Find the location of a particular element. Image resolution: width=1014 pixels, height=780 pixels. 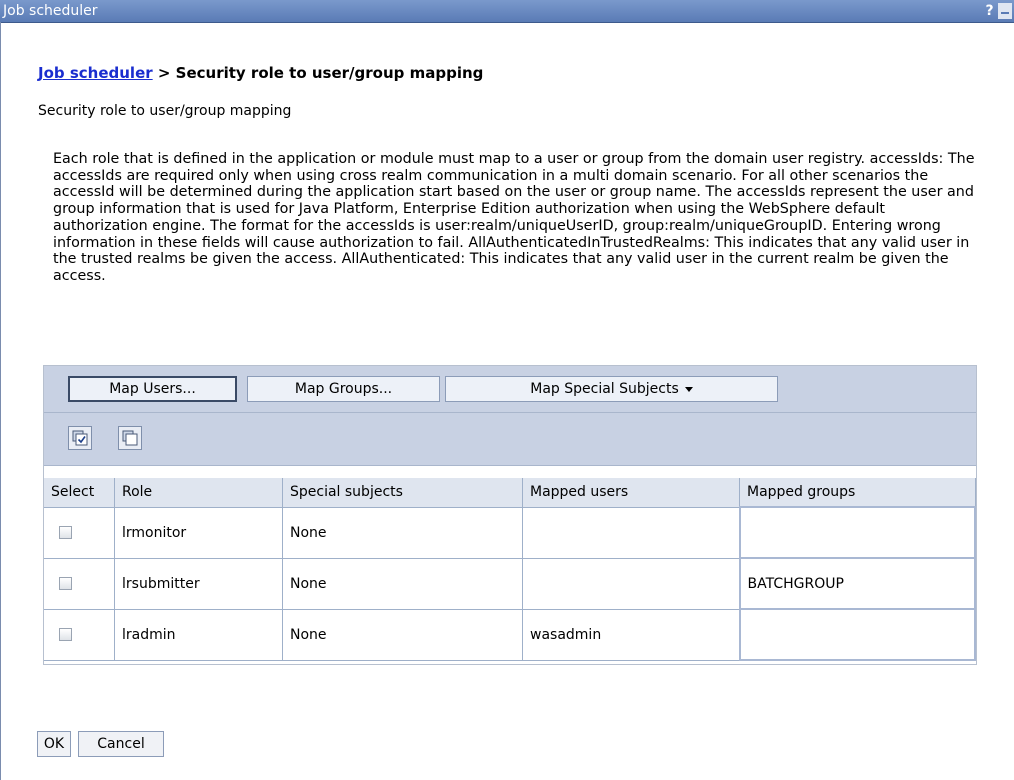

deselect-all-button is located at coordinates (130, 438).